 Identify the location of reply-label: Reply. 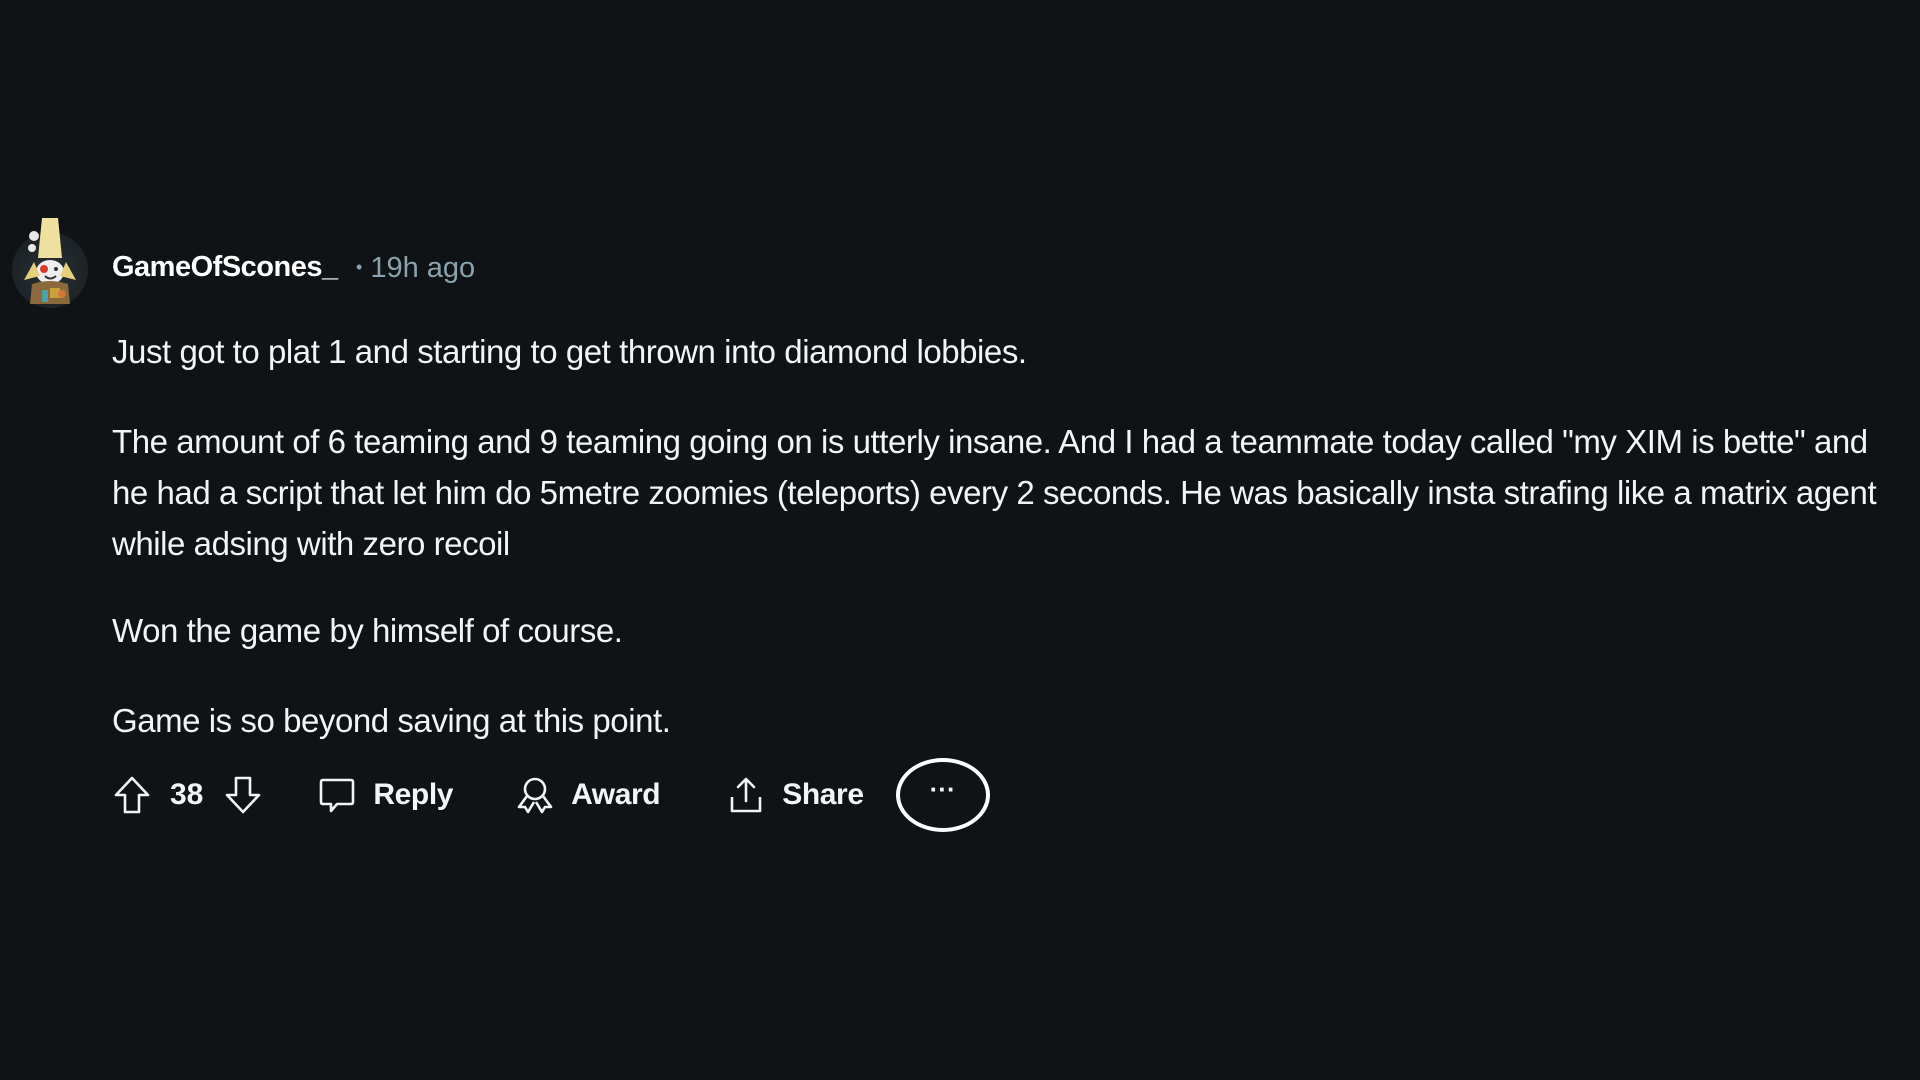
(413, 794).